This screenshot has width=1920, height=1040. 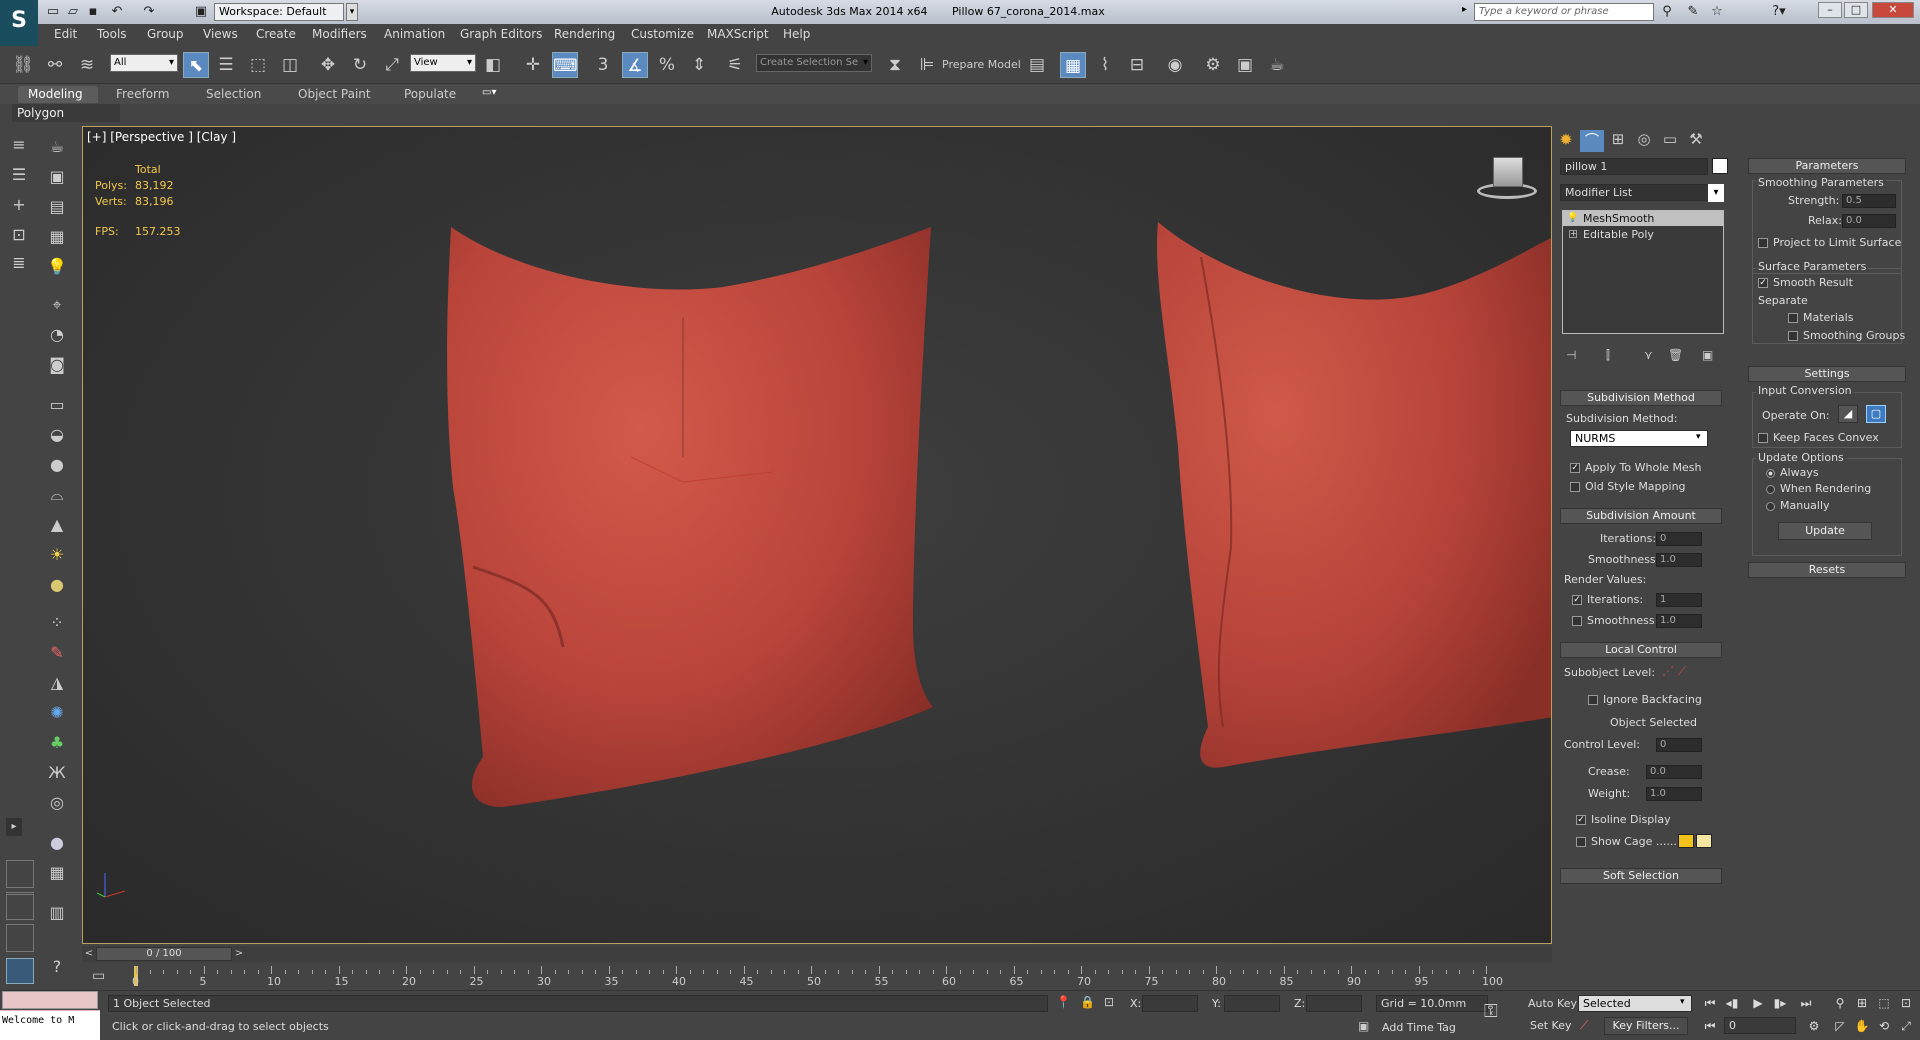 What do you see at coordinates (1641, 192) in the screenshot?
I see `modifier-list-dropdown: Modifier List` at bounding box center [1641, 192].